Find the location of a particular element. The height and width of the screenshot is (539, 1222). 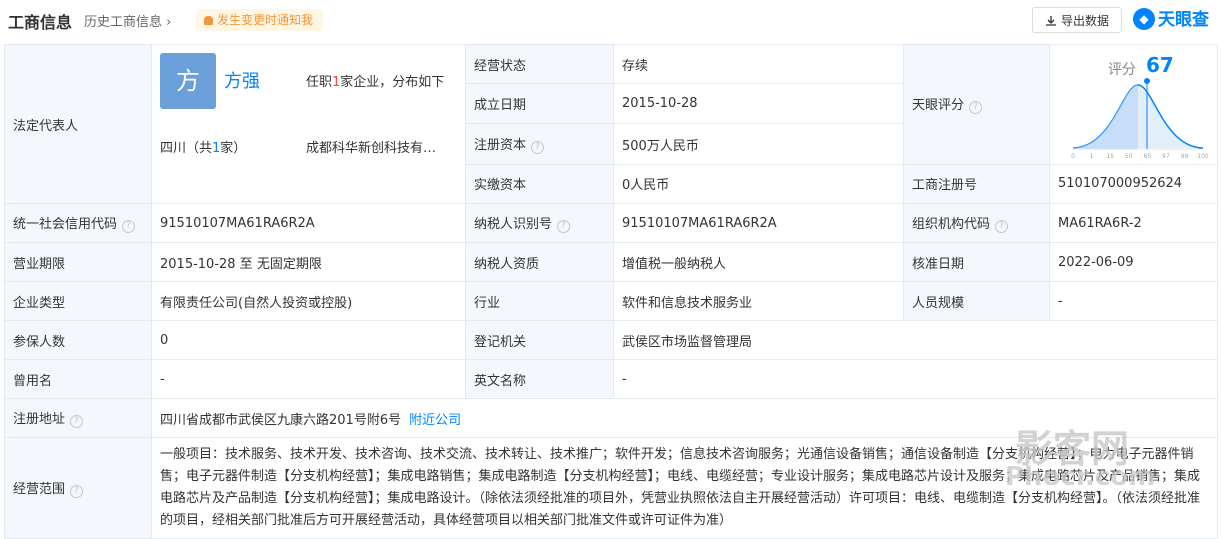

reg-no-value: 510107000952624 is located at coordinates (1133, 184).